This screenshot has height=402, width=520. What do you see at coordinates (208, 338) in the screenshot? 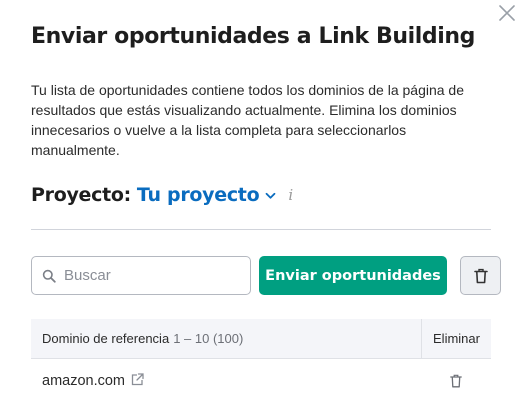
I see `domain-range: 1 – 10 (100)` at bounding box center [208, 338].